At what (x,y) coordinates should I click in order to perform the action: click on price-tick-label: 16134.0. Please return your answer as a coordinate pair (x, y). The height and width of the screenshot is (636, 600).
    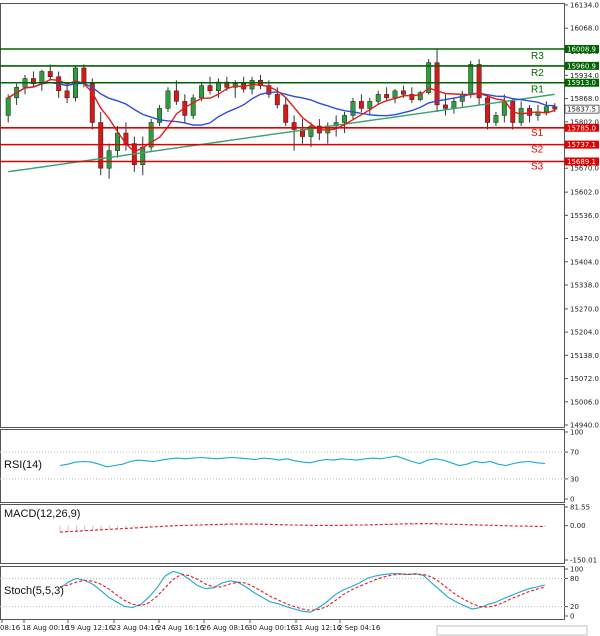
    Looking at the image, I should click on (584, 6).